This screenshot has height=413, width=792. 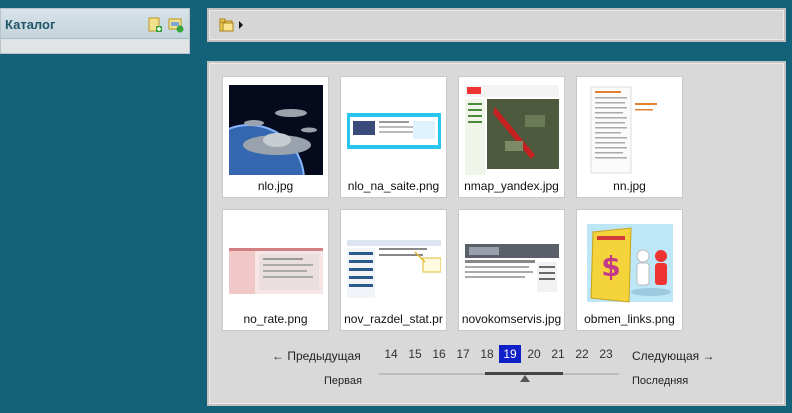 I want to click on catalog-header: Каталог, so click(x=95, y=24).